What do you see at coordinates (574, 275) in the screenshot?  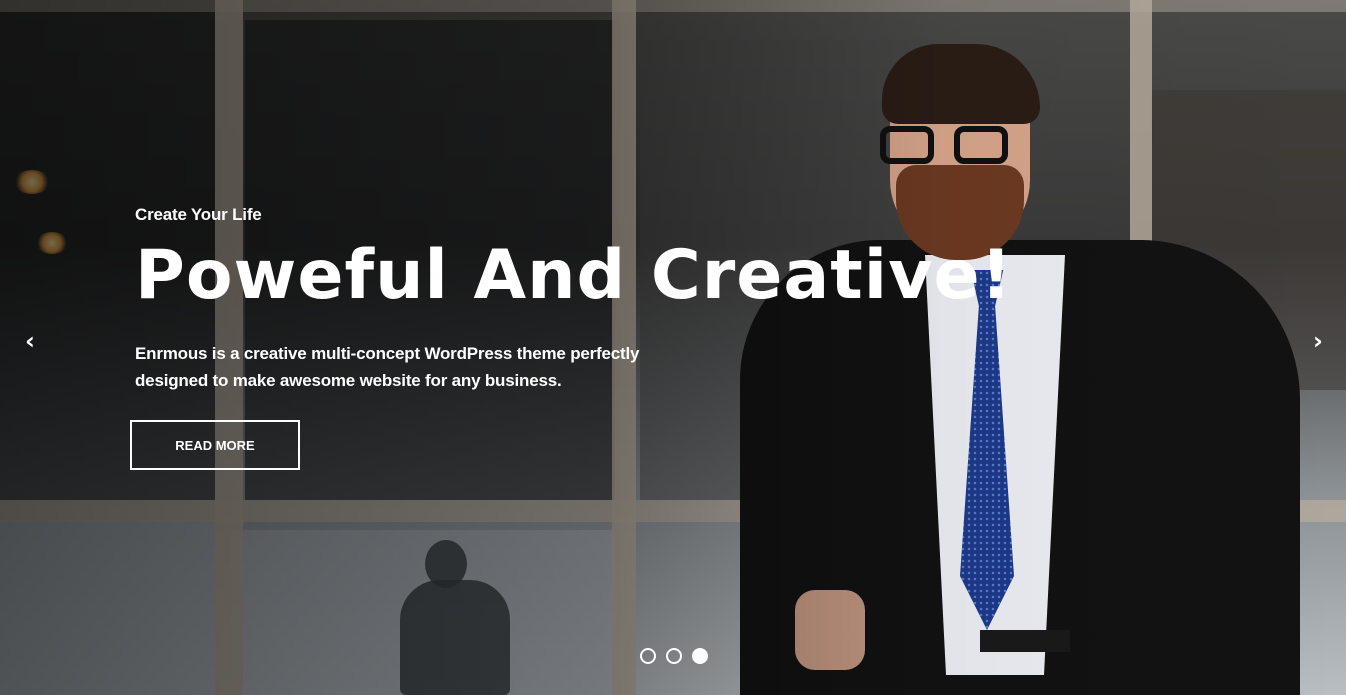 I see `slide-title: Poweful And Creative!` at bounding box center [574, 275].